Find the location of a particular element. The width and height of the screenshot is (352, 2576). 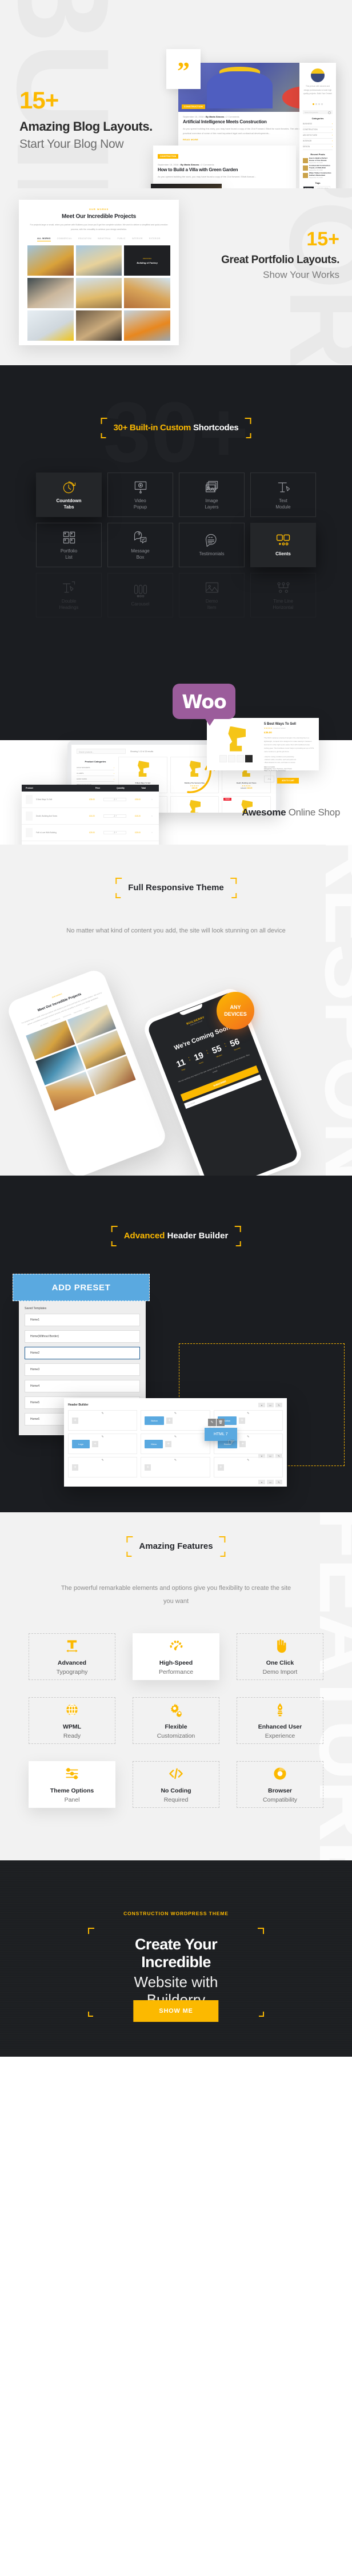

cart-item-name: 5 Best Ways To Sell is located at coordinates (58, 799).